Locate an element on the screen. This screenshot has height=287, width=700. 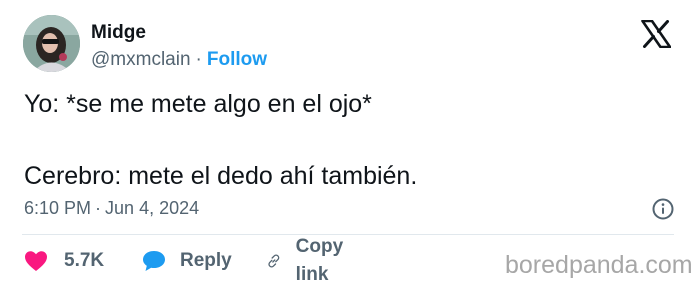
x-logo-icon is located at coordinates (656, 34).